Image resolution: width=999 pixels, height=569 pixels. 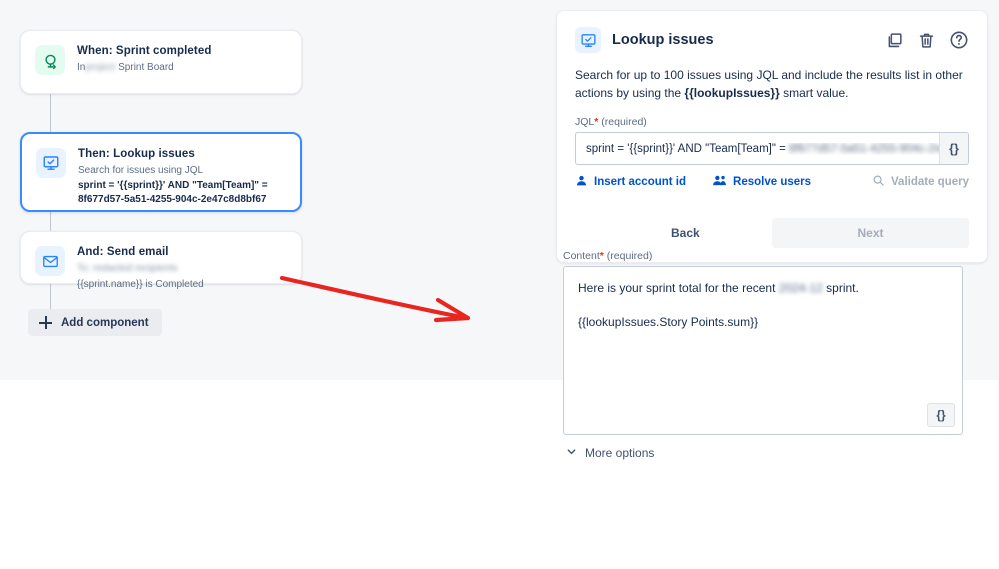 What do you see at coordinates (719, 182) in the screenshot?
I see `people-icon` at bounding box center [719, 182].